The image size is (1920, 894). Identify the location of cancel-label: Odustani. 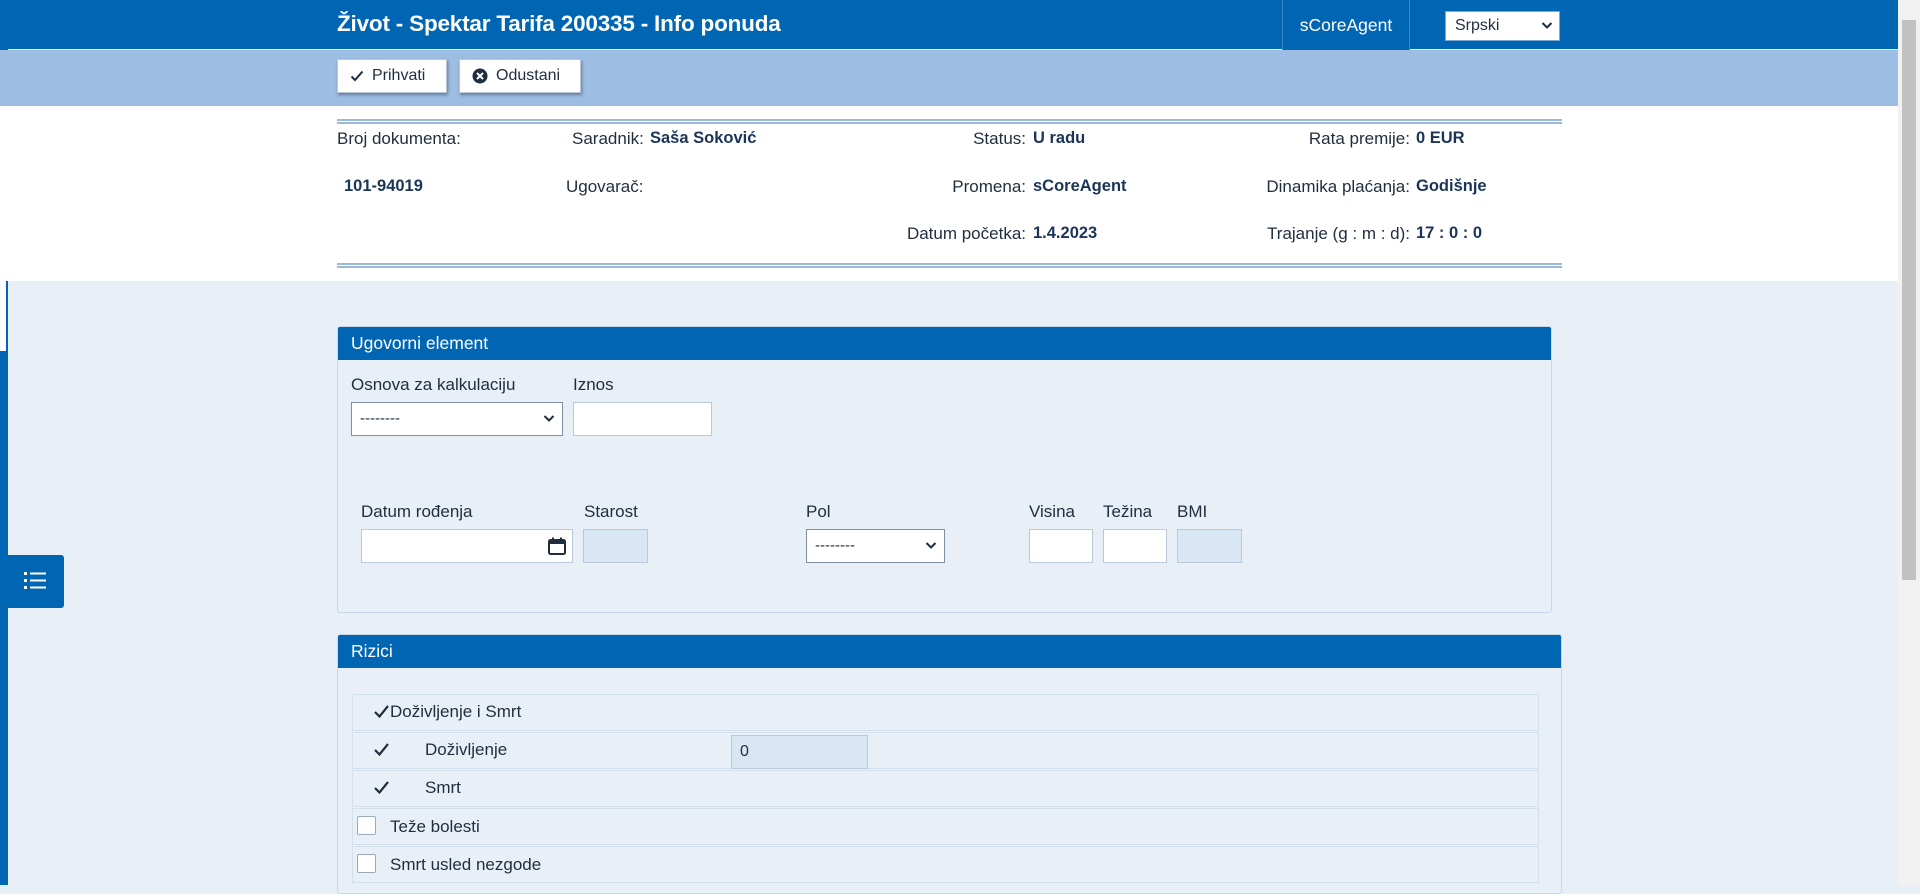
(528, 75).